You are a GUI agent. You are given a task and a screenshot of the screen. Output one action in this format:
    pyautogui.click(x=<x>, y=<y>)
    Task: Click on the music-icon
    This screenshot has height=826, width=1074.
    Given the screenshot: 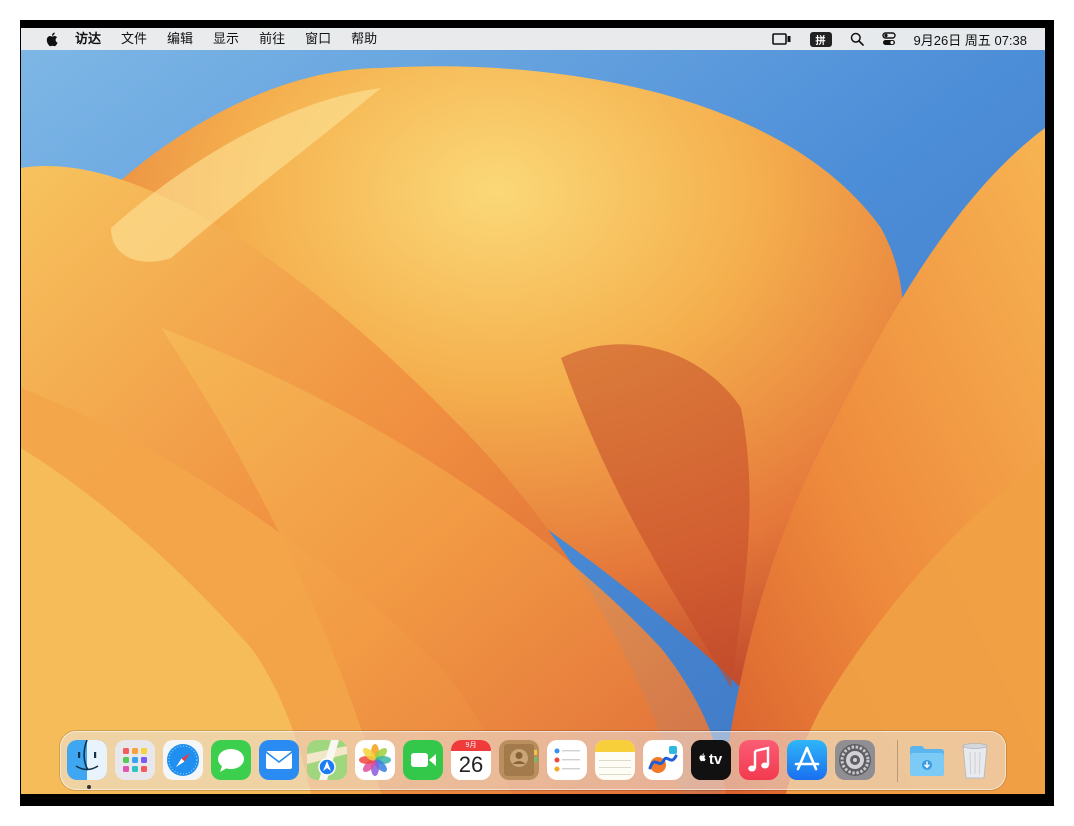 What is the action you would take?
    pyautogui.click(x=759, y=760)
    